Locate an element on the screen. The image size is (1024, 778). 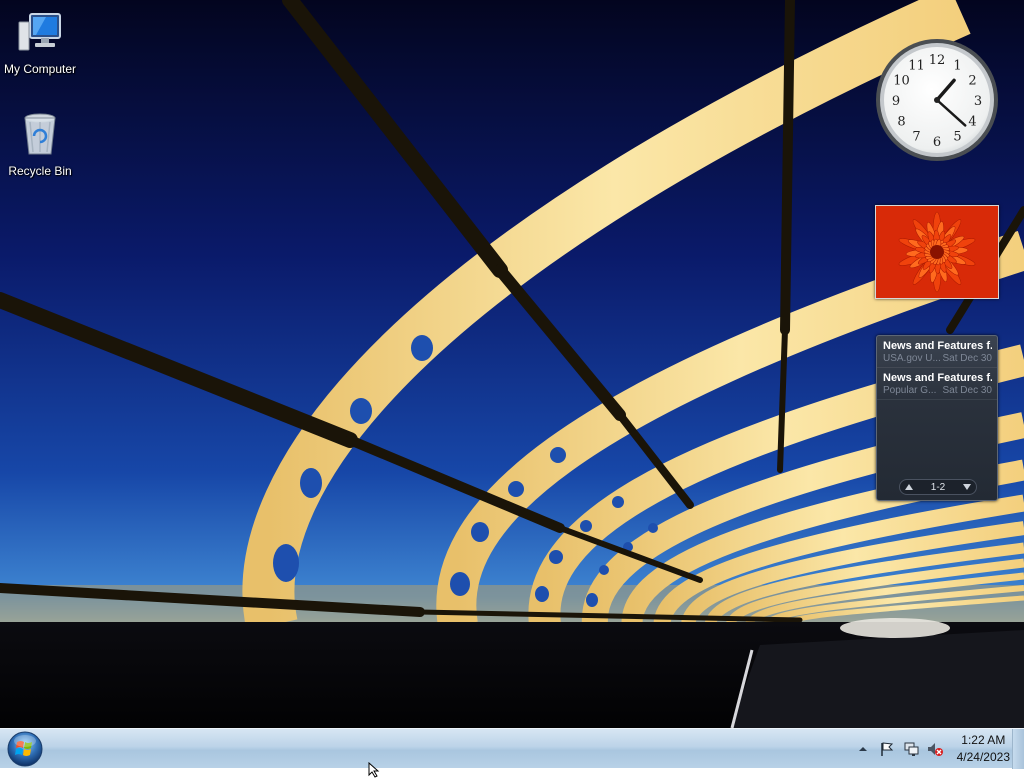
show-hidden-icons-arrow-icon is located at coordinates (863, 749).